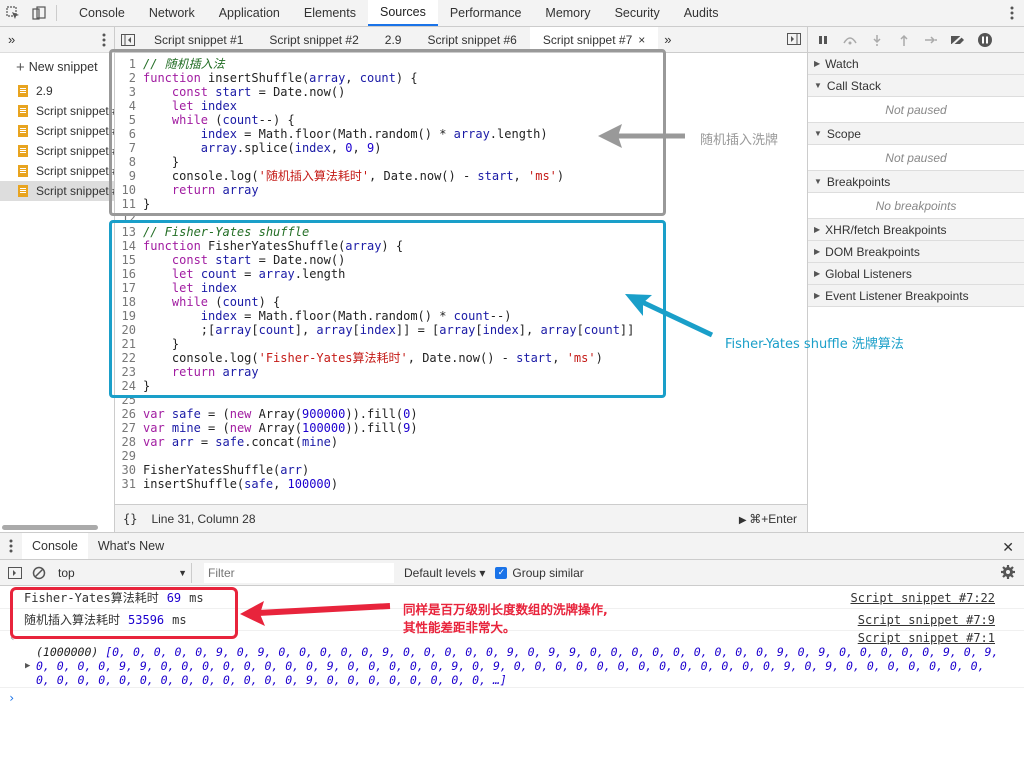 This screenshot has height=768, width=1024. What do you see at coordinates (539, 573) in the screenshot?
I see `group-similar-checkbox: ✓ Group similar` at bounding box center [539, 573].